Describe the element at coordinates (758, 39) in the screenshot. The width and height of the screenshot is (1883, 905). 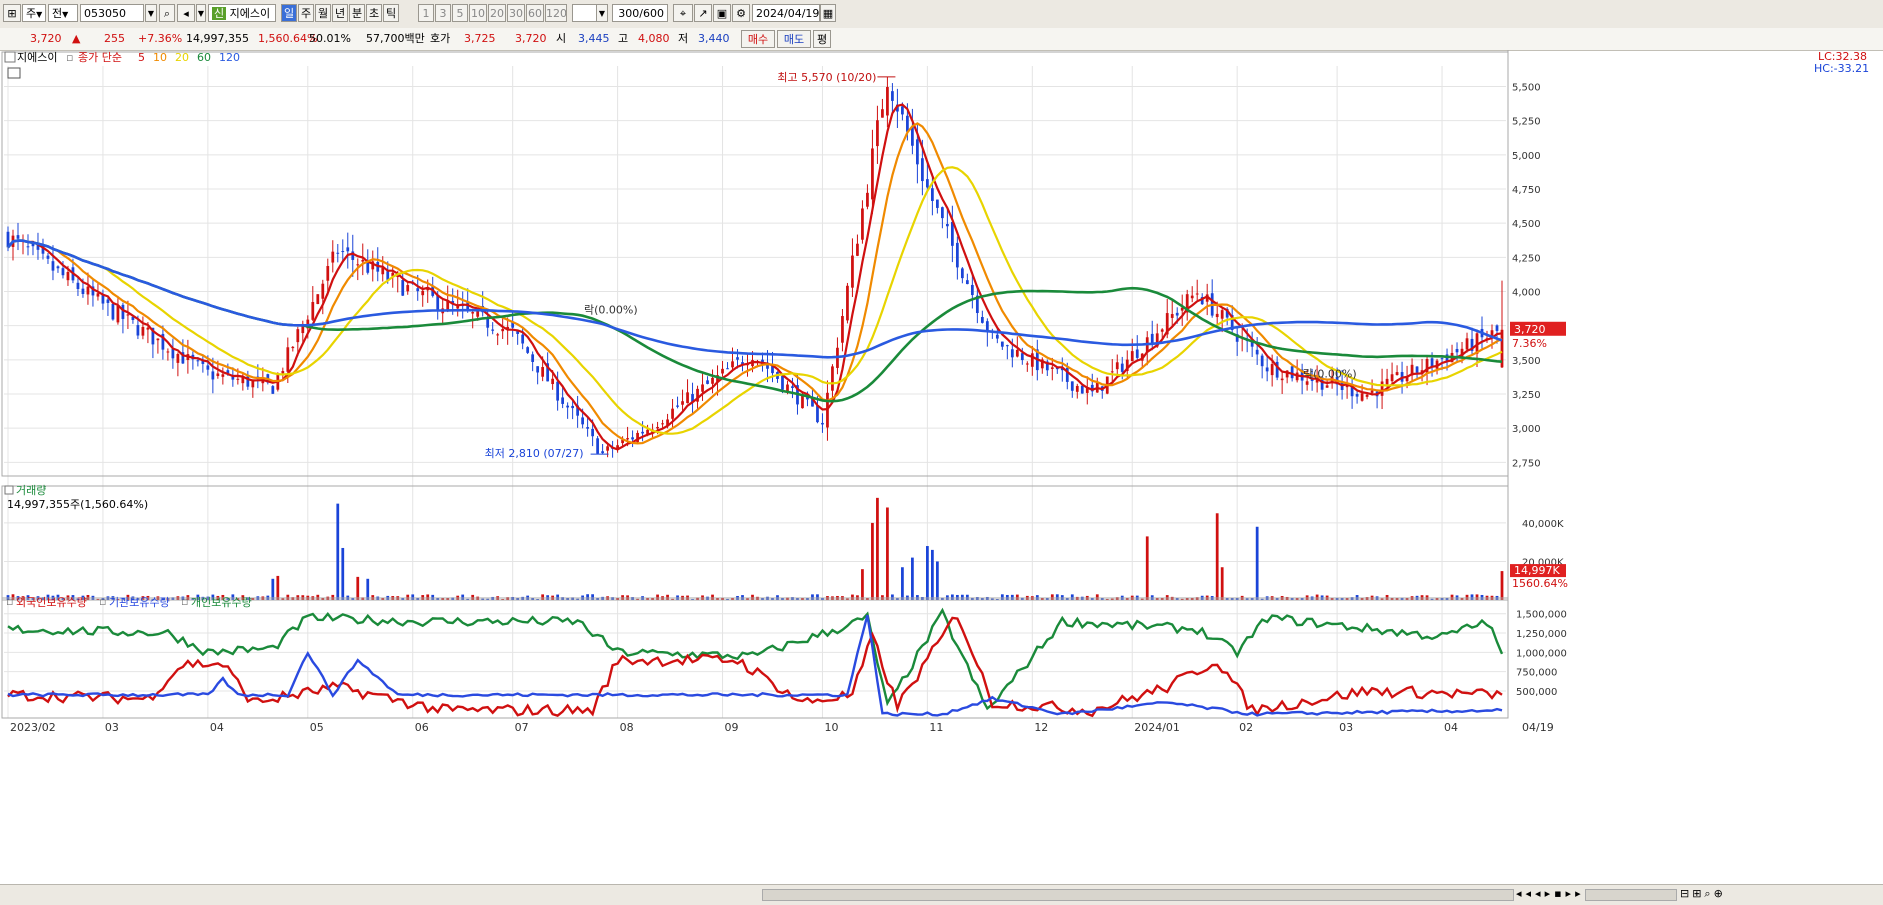
I see `buy-button: 매수` at that location.